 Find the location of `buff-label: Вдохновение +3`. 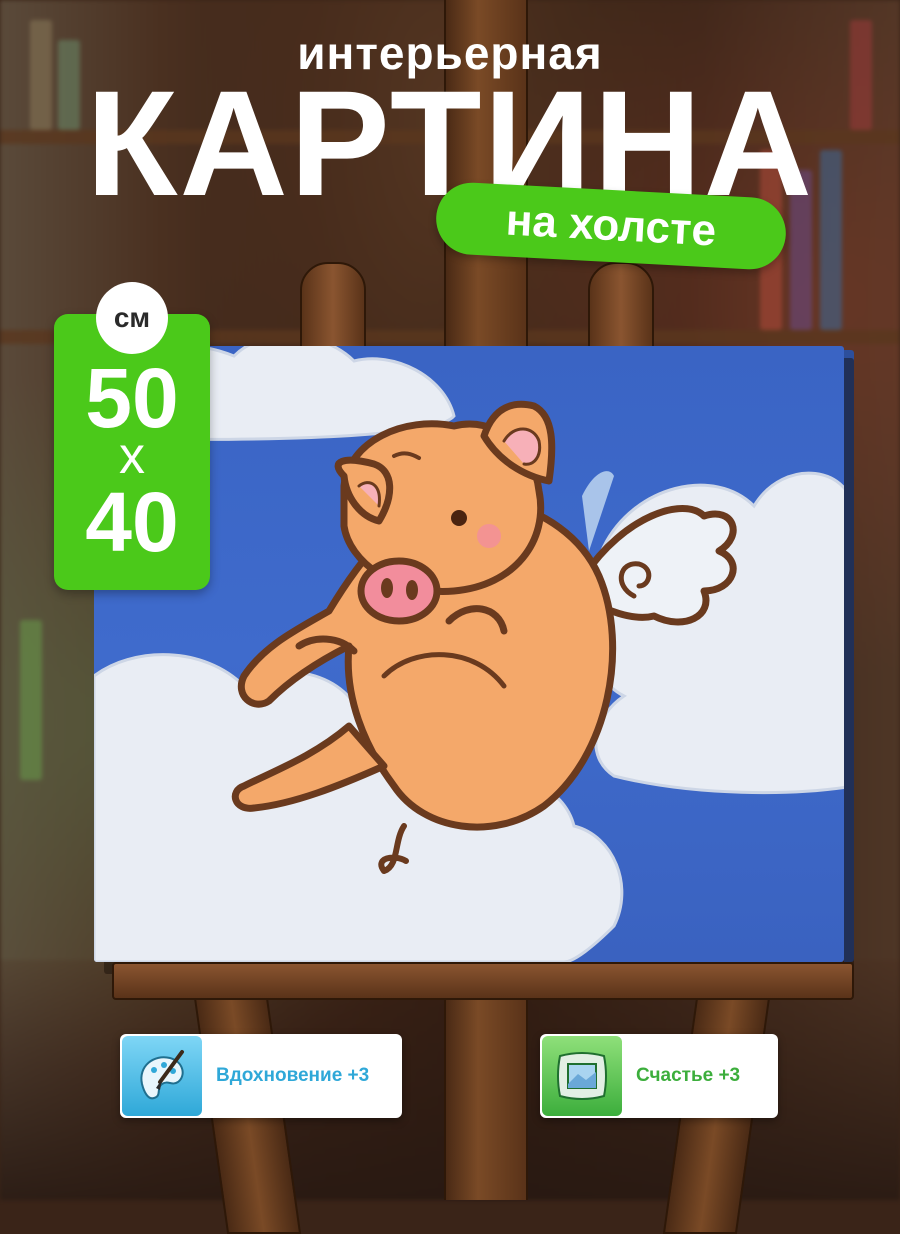

buff-label: Вдохновение +3 is located at coordinates (293, 1075).